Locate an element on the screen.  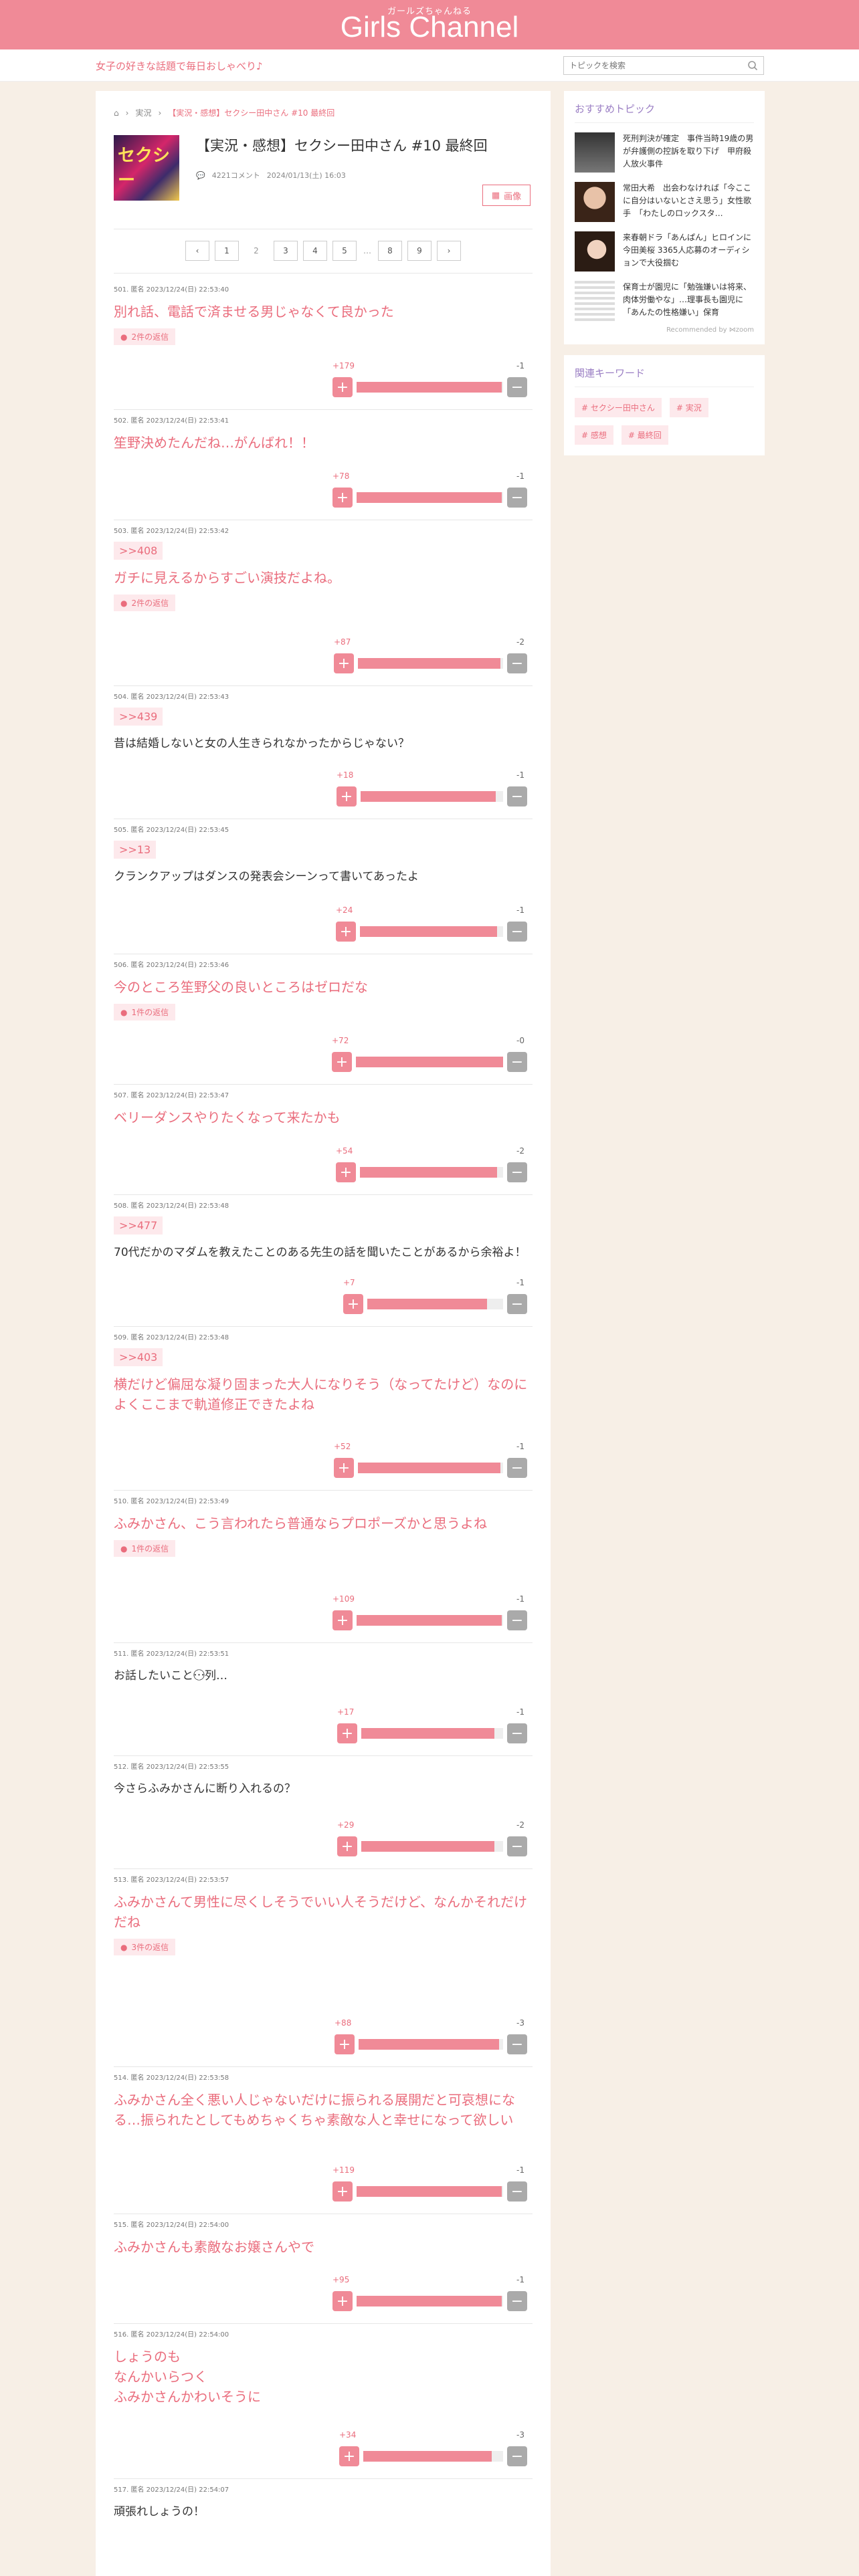
keyword-tag: # 最終回 is located at coordinates (644, 435).